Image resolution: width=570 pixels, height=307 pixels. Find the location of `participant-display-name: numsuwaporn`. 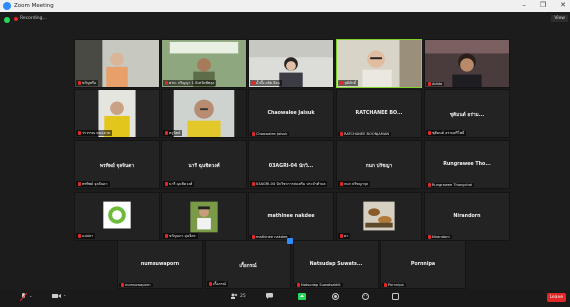

participant-display-name: numsuwaporn is located at coordinates (160, 265).